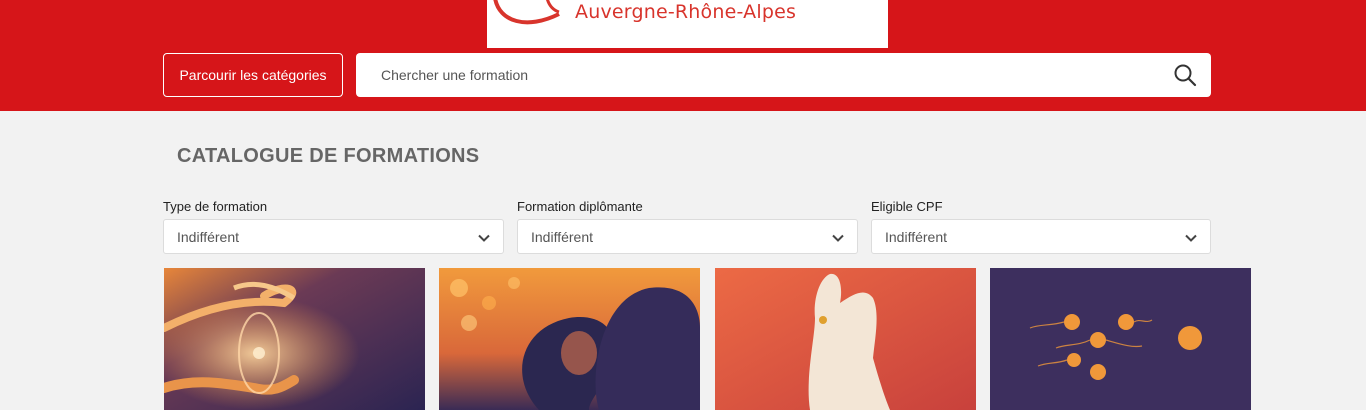 The width and height of the screenshot is (1366, 410). Describe the element at coordinates (333, 236) in the screenshot. I see `type-formation-select: Indifférent` at that location.